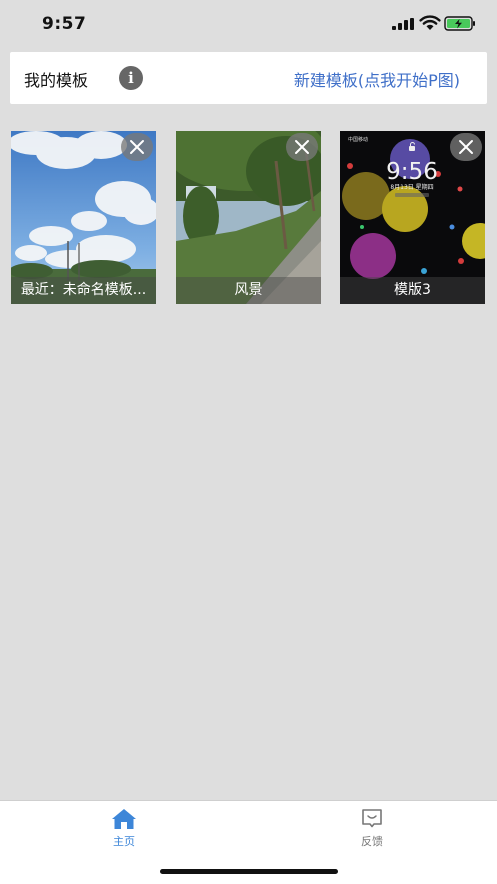 The width and height of the screenshot is (497, 884). Describe the element at coordinates (377, 79) in the screenshot. I see `new-template-button: 新建模板(点我开始P图)` at that location.